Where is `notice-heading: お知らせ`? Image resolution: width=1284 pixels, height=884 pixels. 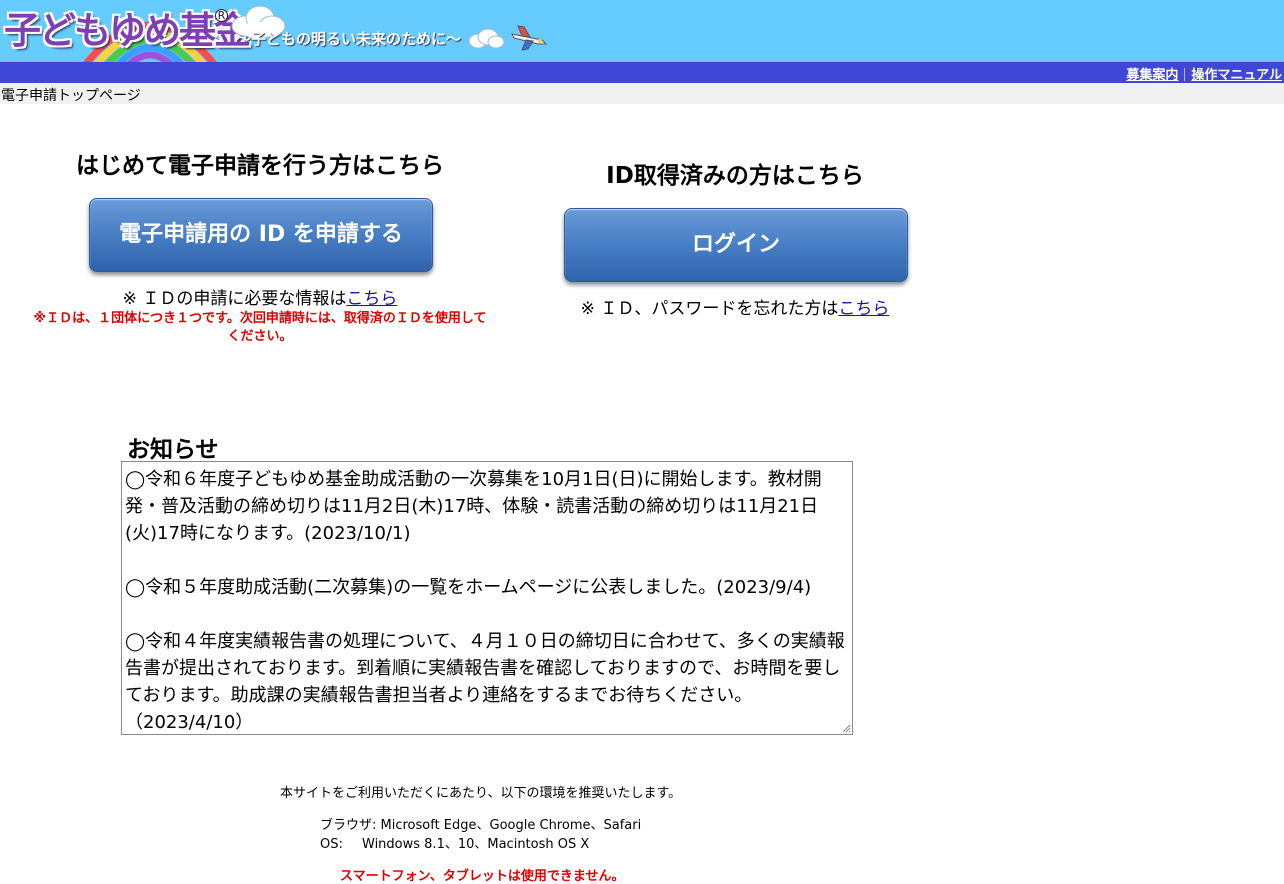
notice-heading: お知らせ is located at coordinates (173, 450).